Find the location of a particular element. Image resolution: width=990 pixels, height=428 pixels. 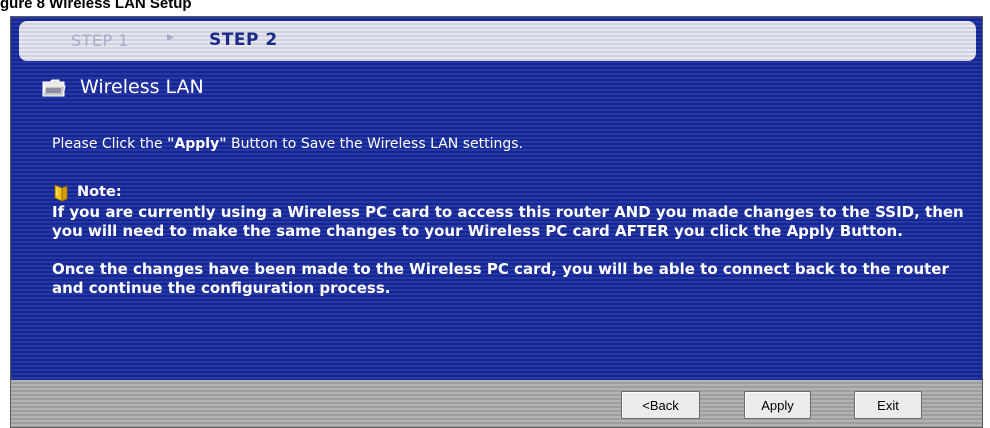

instruction-prefix: Please Click the is located at coordinates (110, 144).